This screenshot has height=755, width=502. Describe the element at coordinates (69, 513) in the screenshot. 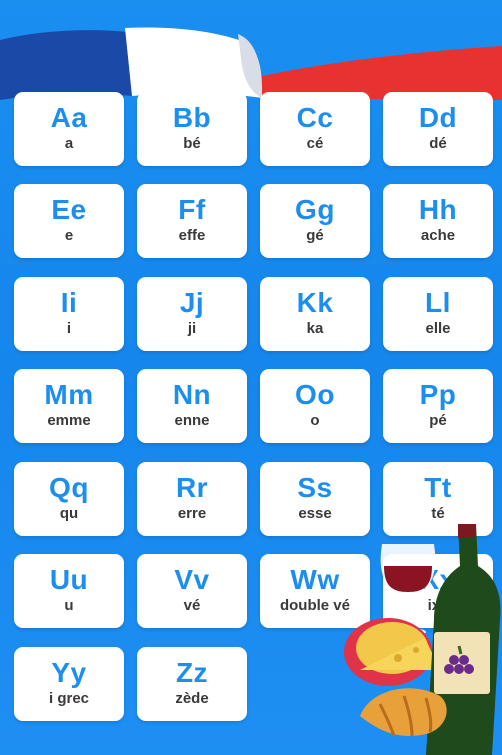

I see `letter-name: qu` at that location.